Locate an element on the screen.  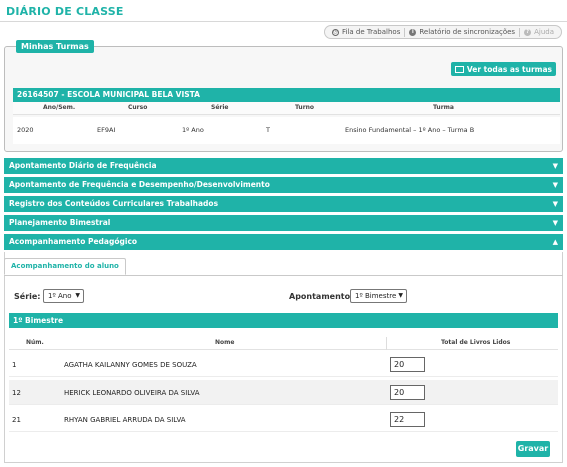
gravar-button: Gravar is located at coordinates (533, 449).